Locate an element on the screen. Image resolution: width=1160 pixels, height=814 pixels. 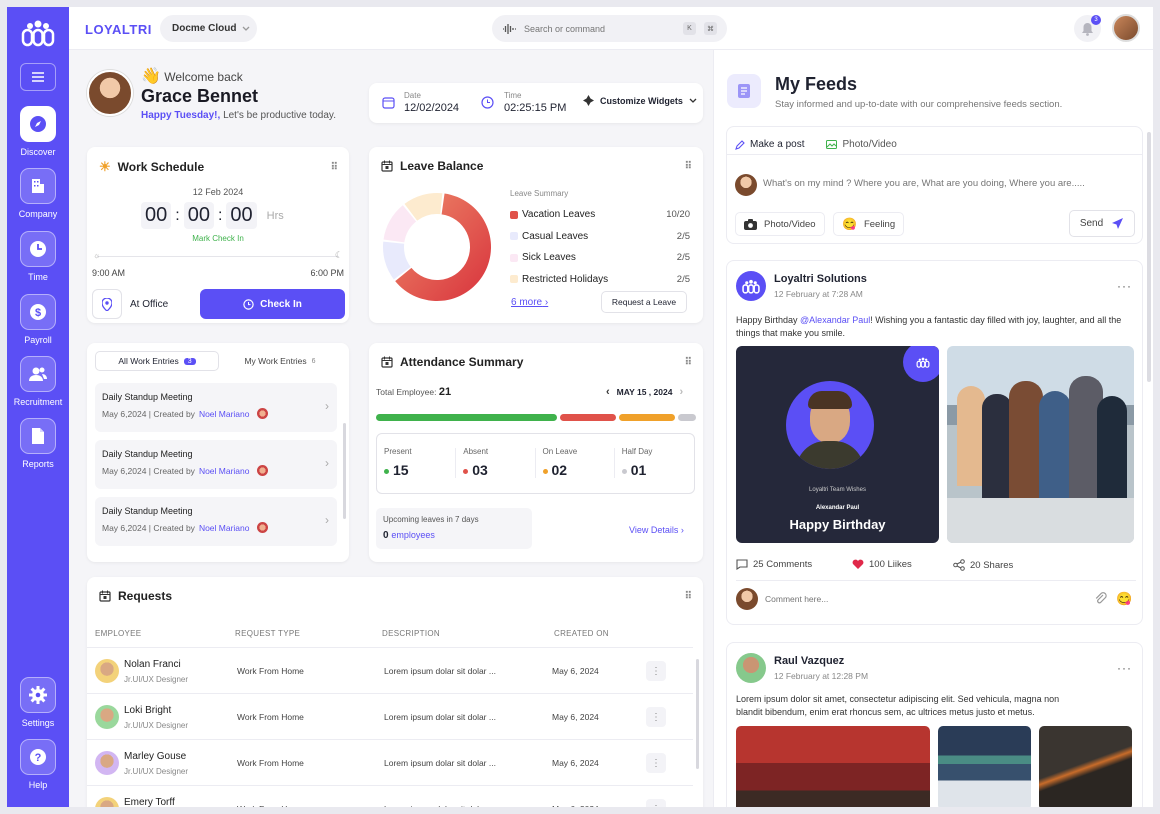
like-button: 100 Liikes is located at coordinates (882, 564).